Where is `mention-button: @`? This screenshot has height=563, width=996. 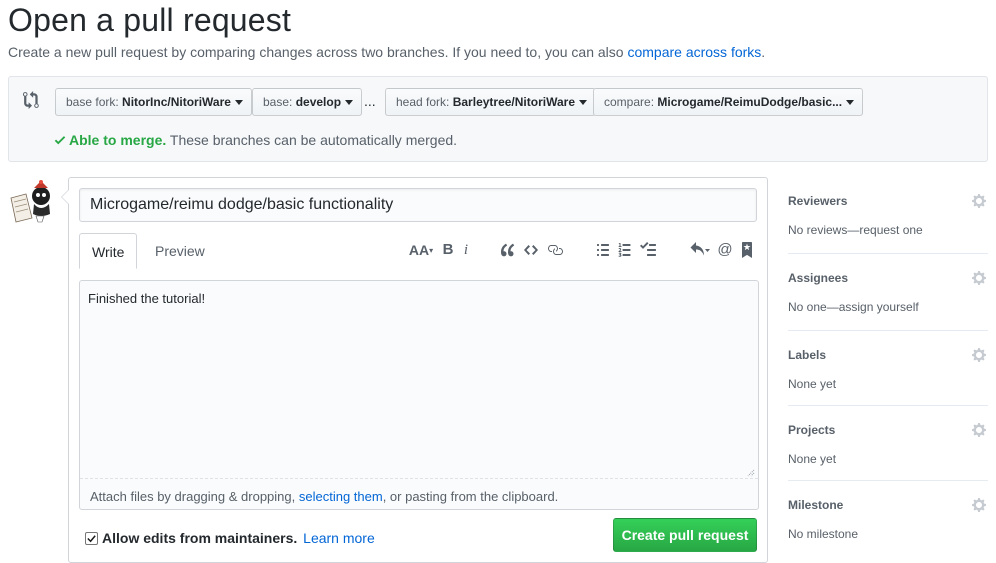 mention-button: @ is located at coordinates (725, 250).